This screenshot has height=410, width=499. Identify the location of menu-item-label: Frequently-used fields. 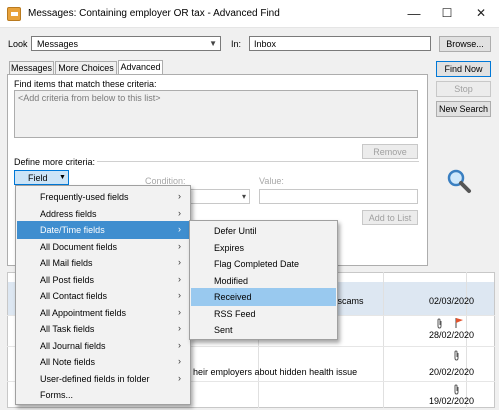
(84, 197).